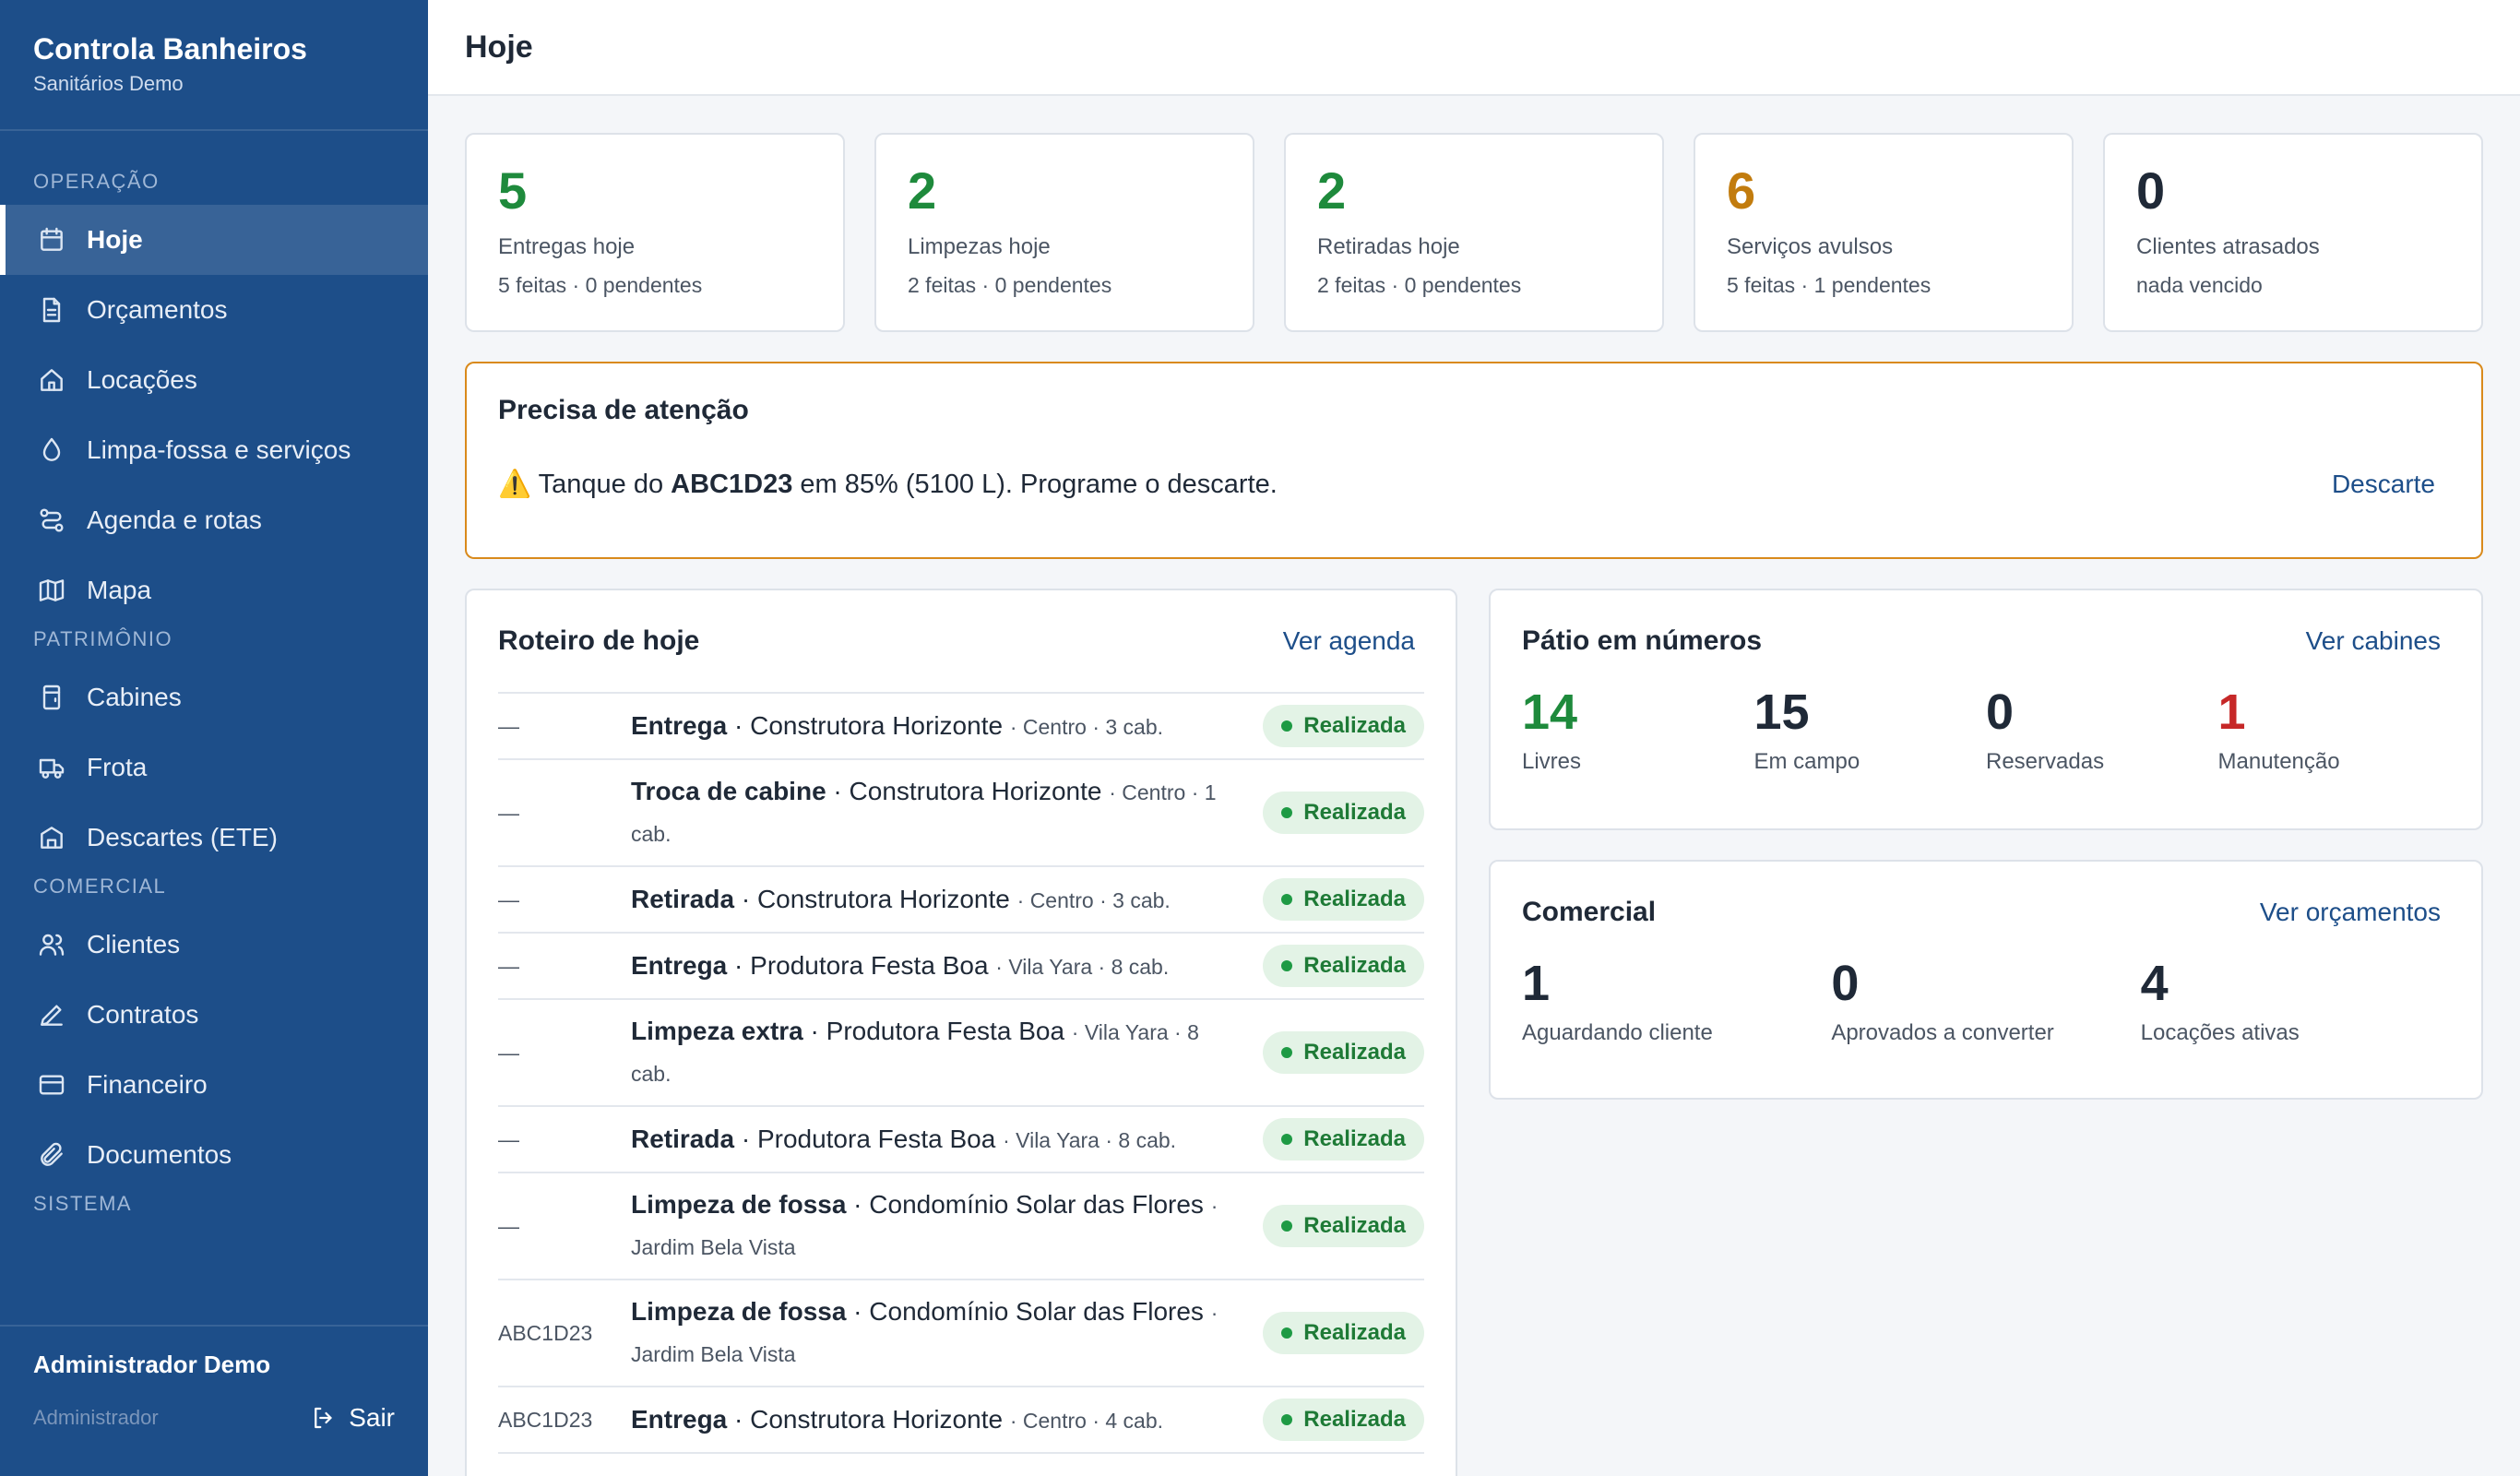  What do you see at coordinates (214, 1015) in the screenshot?
I see `sidebar-item-contratos: Contratos` at bounding box center [214, 1015].